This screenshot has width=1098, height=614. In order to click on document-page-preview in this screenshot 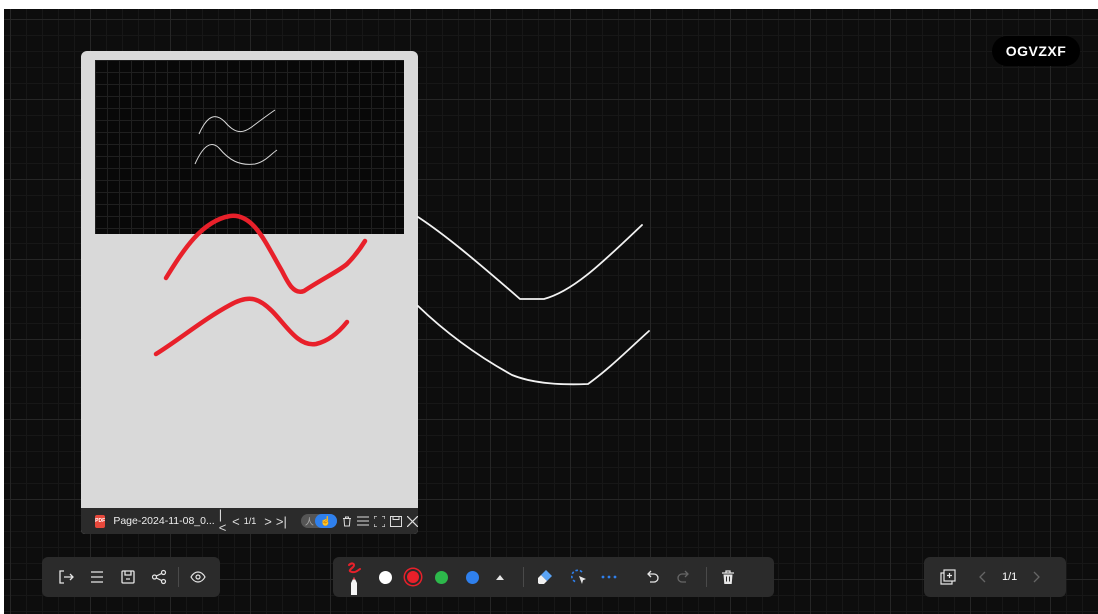, I will do `click(249, 147)`.